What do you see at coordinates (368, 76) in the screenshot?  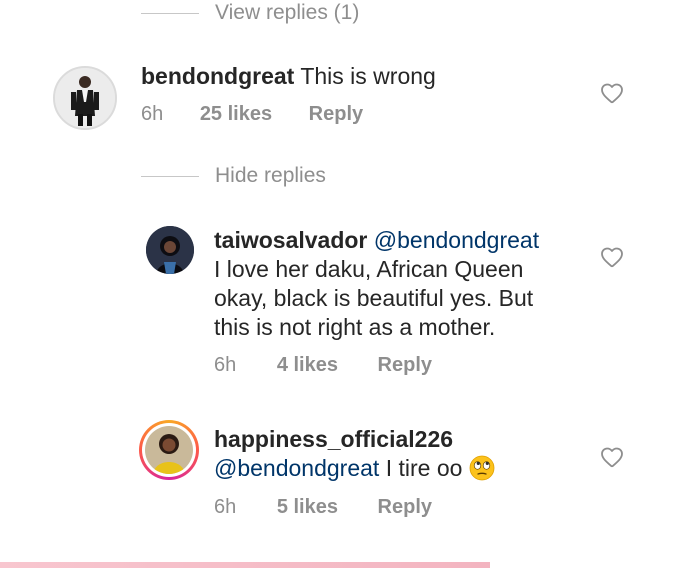 I see `comment-text: This is wrong` at bounding box center [368, 76].